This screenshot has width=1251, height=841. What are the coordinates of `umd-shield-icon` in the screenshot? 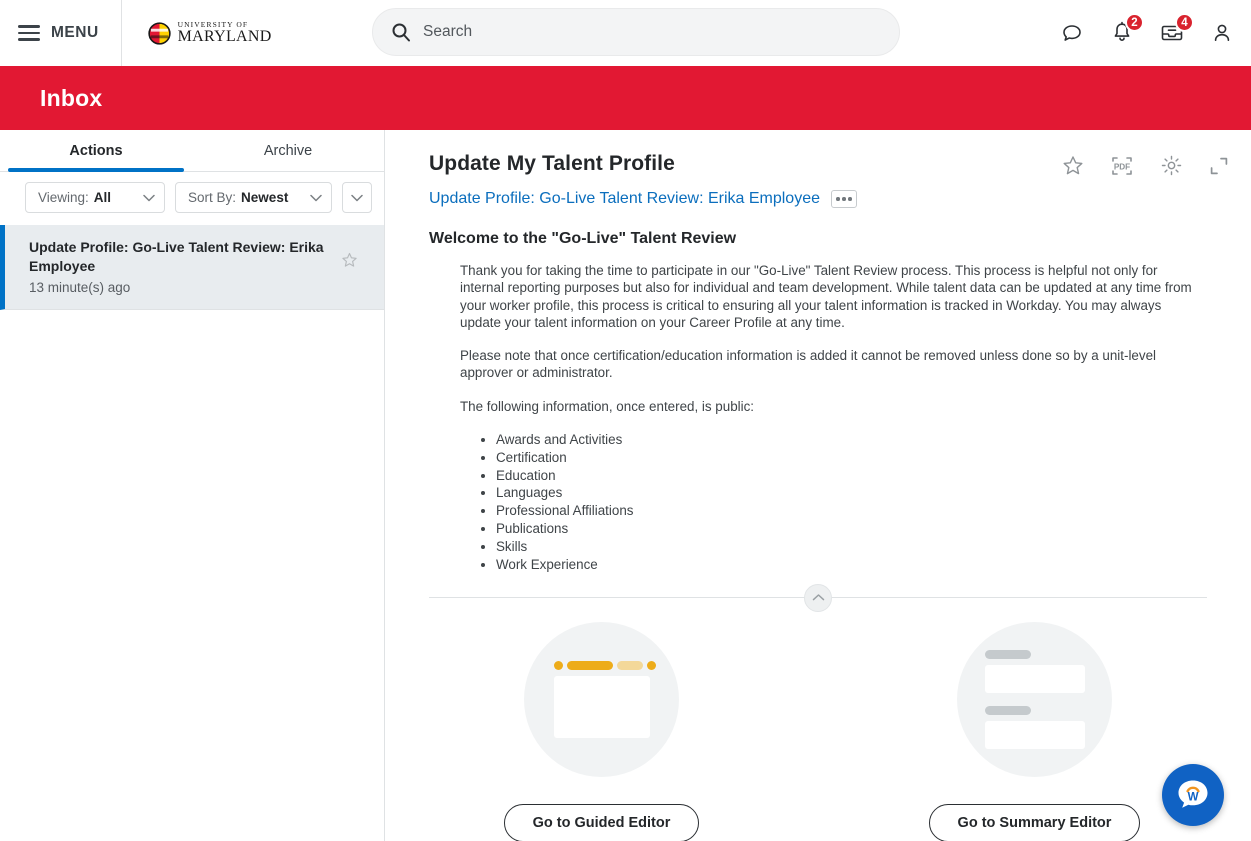 It's located at (159, 33).